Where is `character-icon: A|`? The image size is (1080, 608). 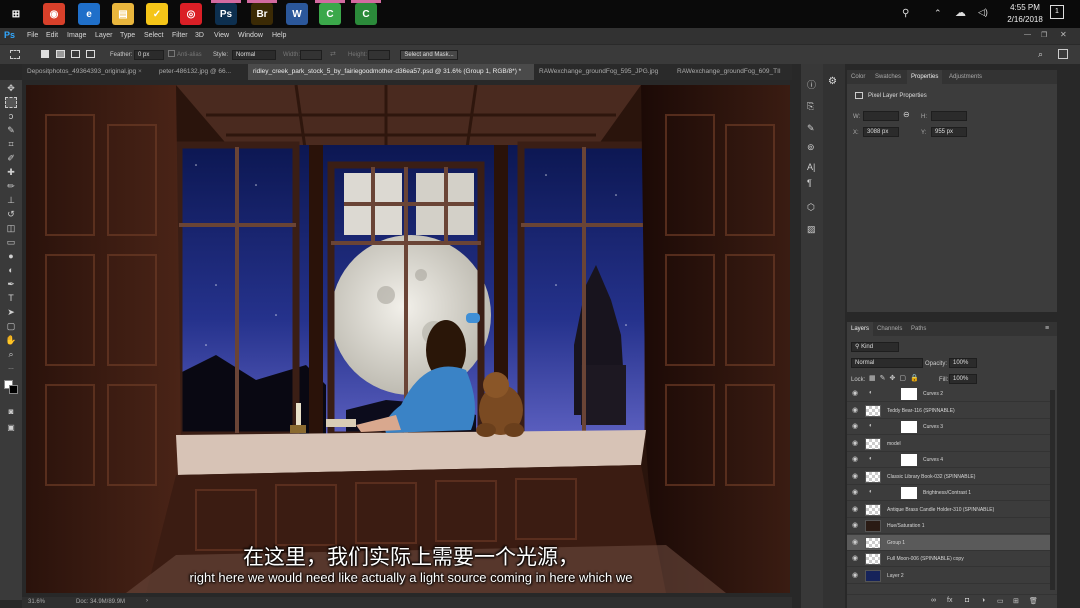 character-icon: A| is located at coordinates (811, 167).